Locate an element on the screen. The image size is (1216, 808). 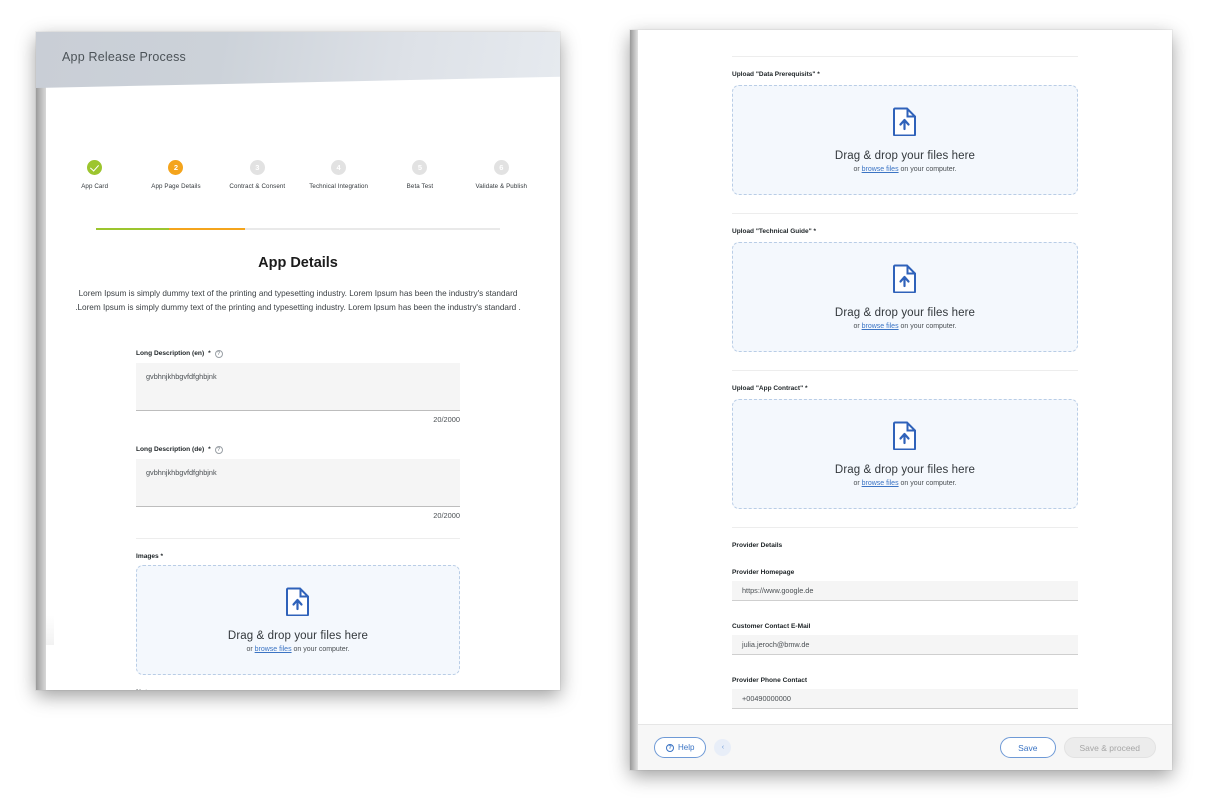
window-right-rail is located at coordinates (634, 400).